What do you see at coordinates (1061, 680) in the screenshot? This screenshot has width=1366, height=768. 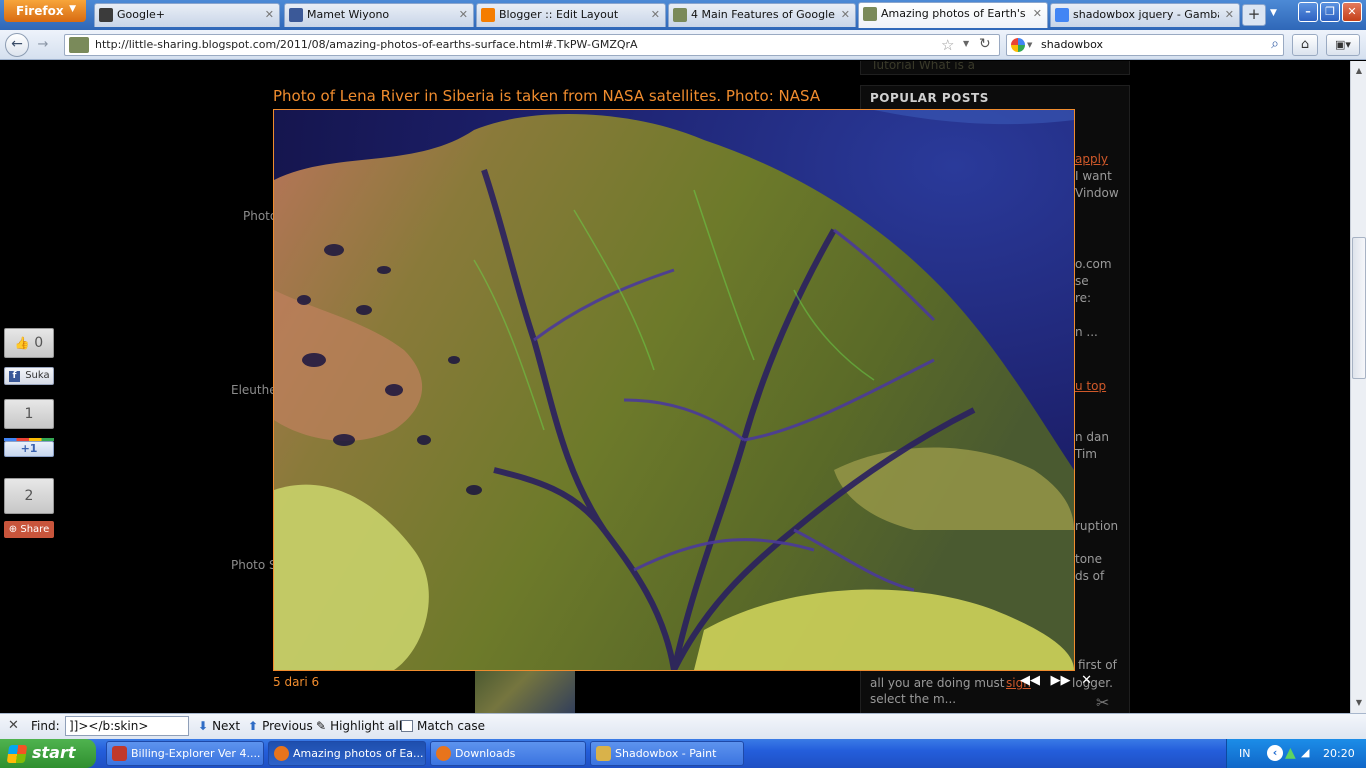 I see `next-icon: ▶▶` at bounding box center [1061, 680].